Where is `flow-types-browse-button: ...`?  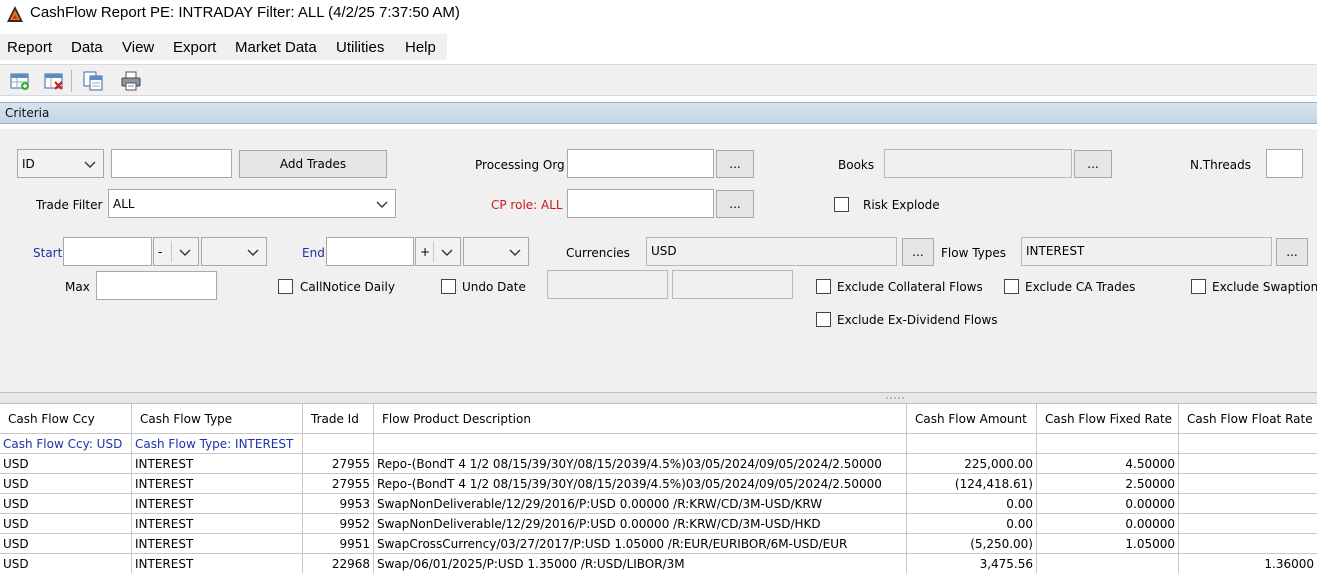 flow-types-browse-button: ... is located at coordinates (1292, 252).